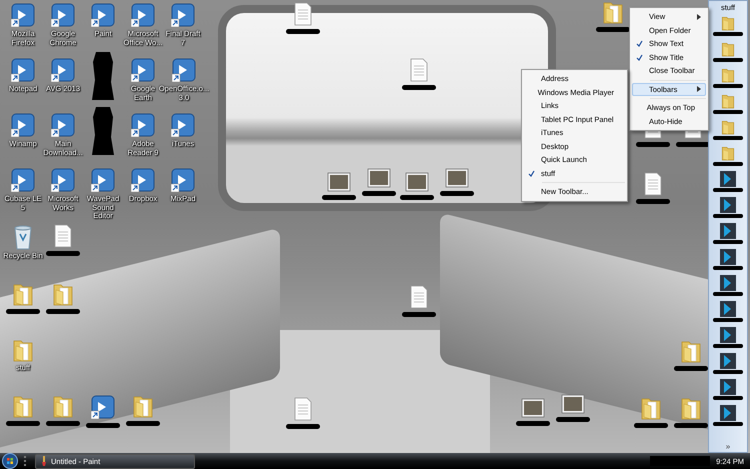  I want to click on more-button: », so click(728, 446).